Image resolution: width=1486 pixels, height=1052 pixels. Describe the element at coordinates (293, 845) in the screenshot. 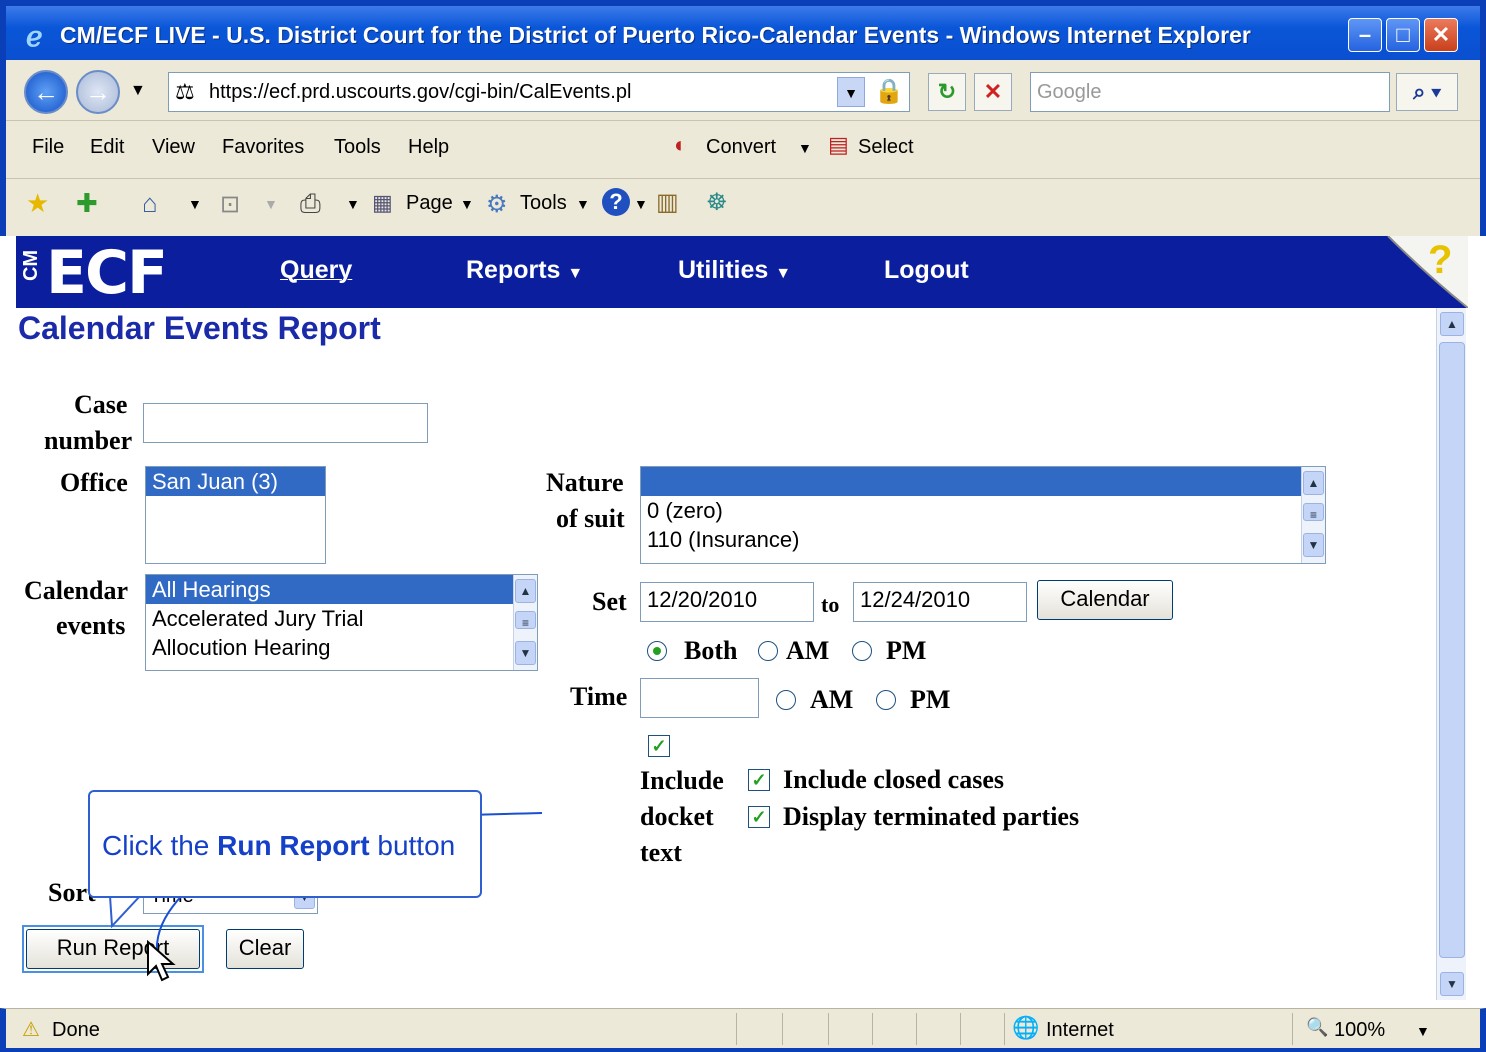

I see `callout-bold: Run Report` at that location.